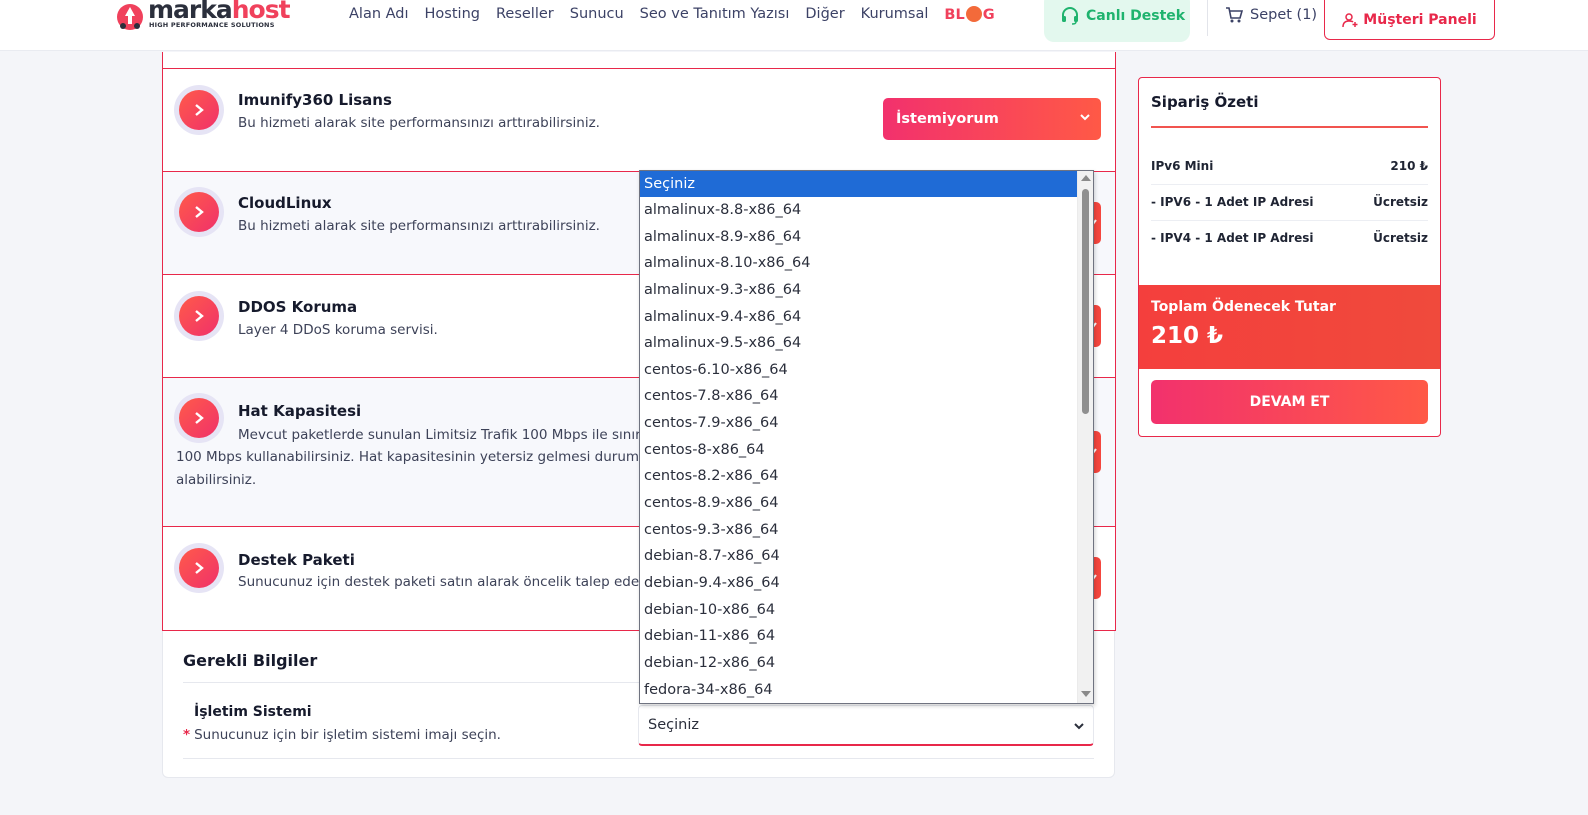  I want to click on summary-row-value: 210 ₺, so click(1409, 166).